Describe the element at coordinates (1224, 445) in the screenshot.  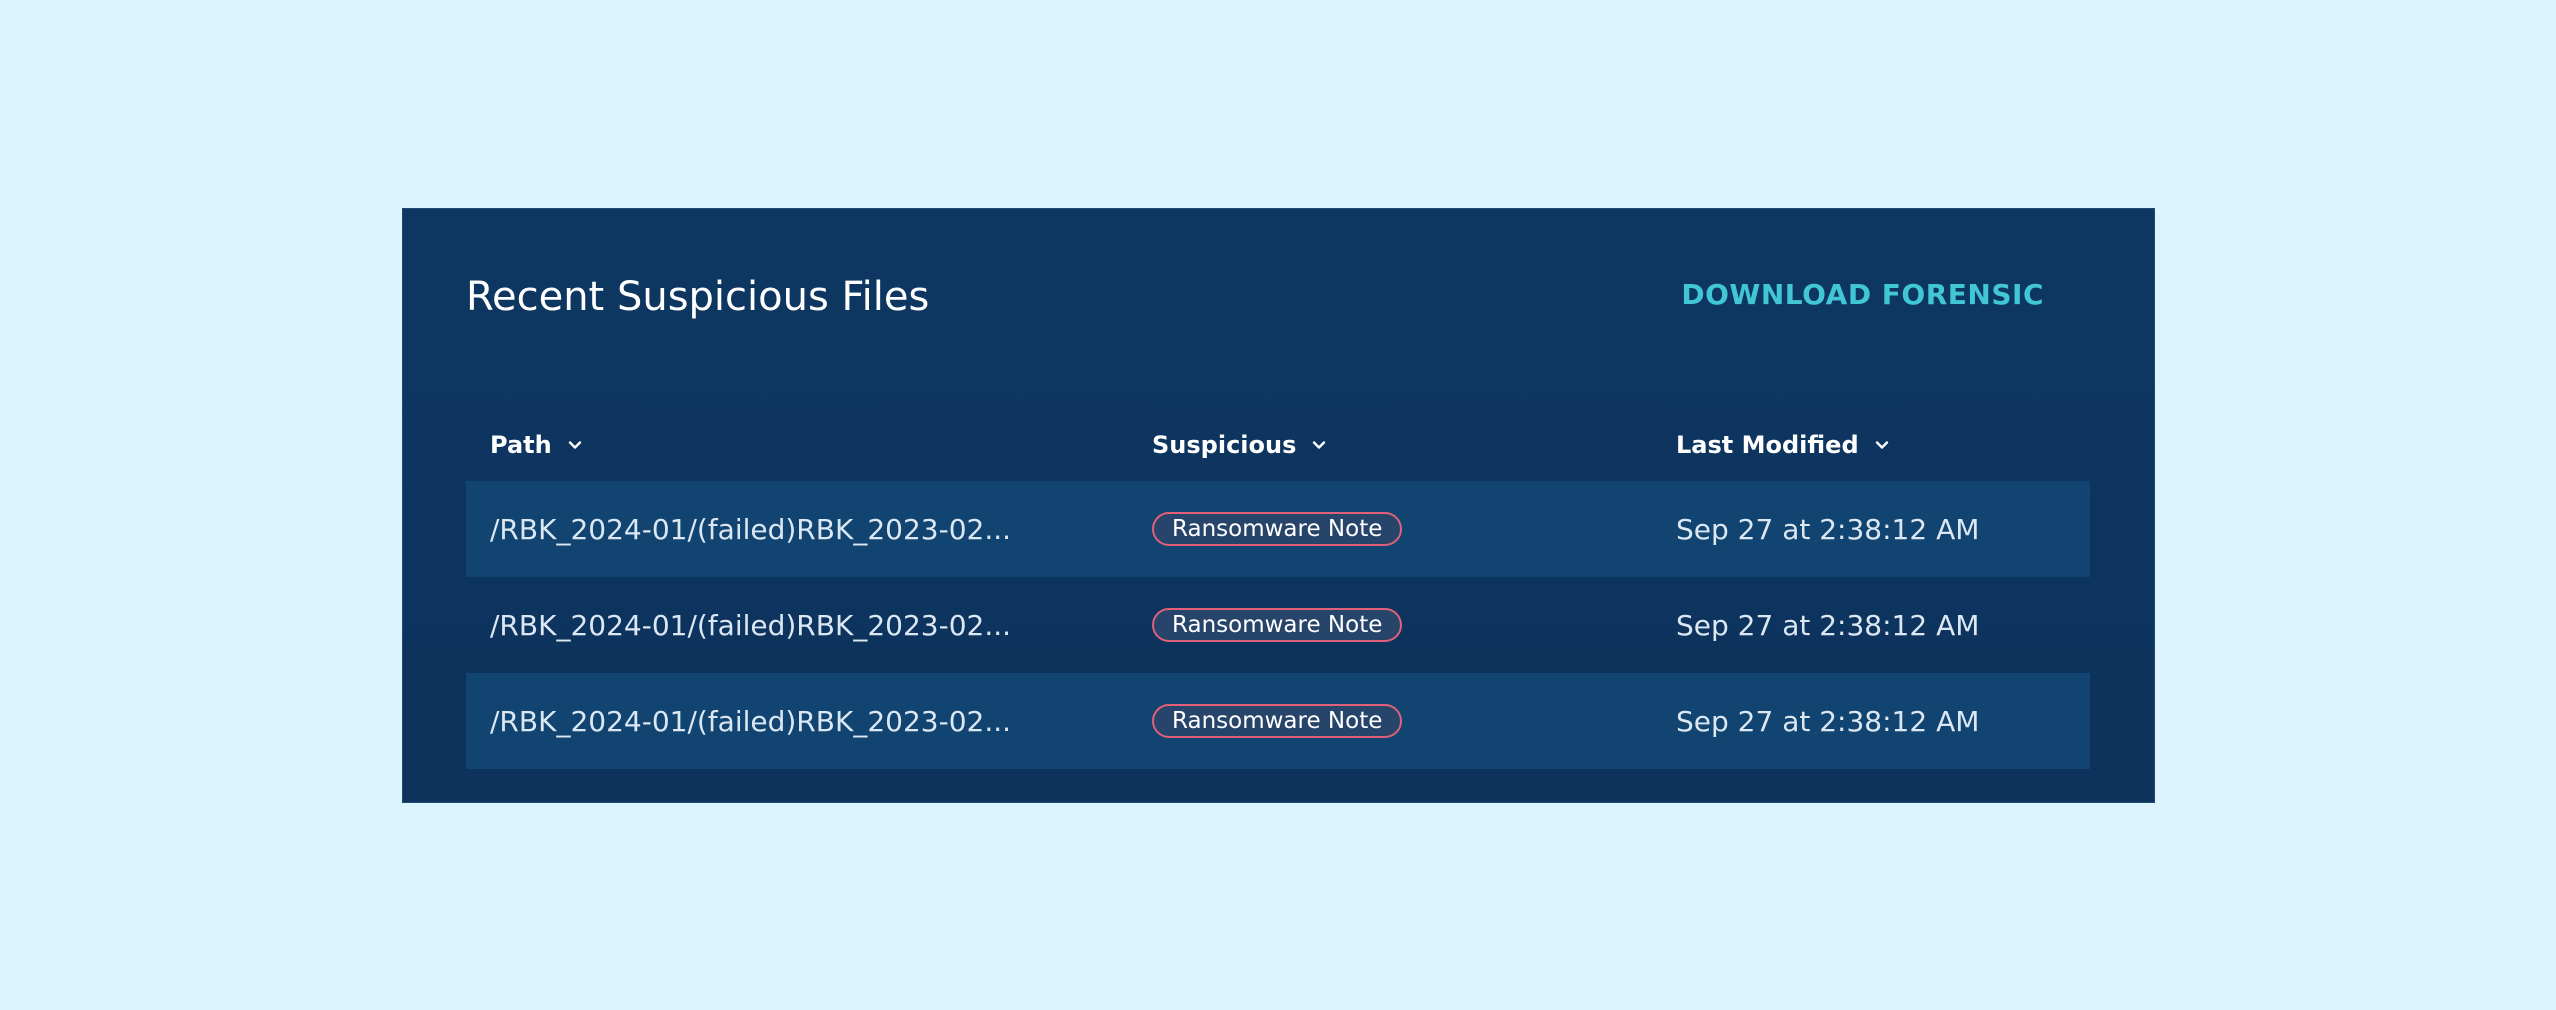
I see `column-header-label: Suspicious` at that location.